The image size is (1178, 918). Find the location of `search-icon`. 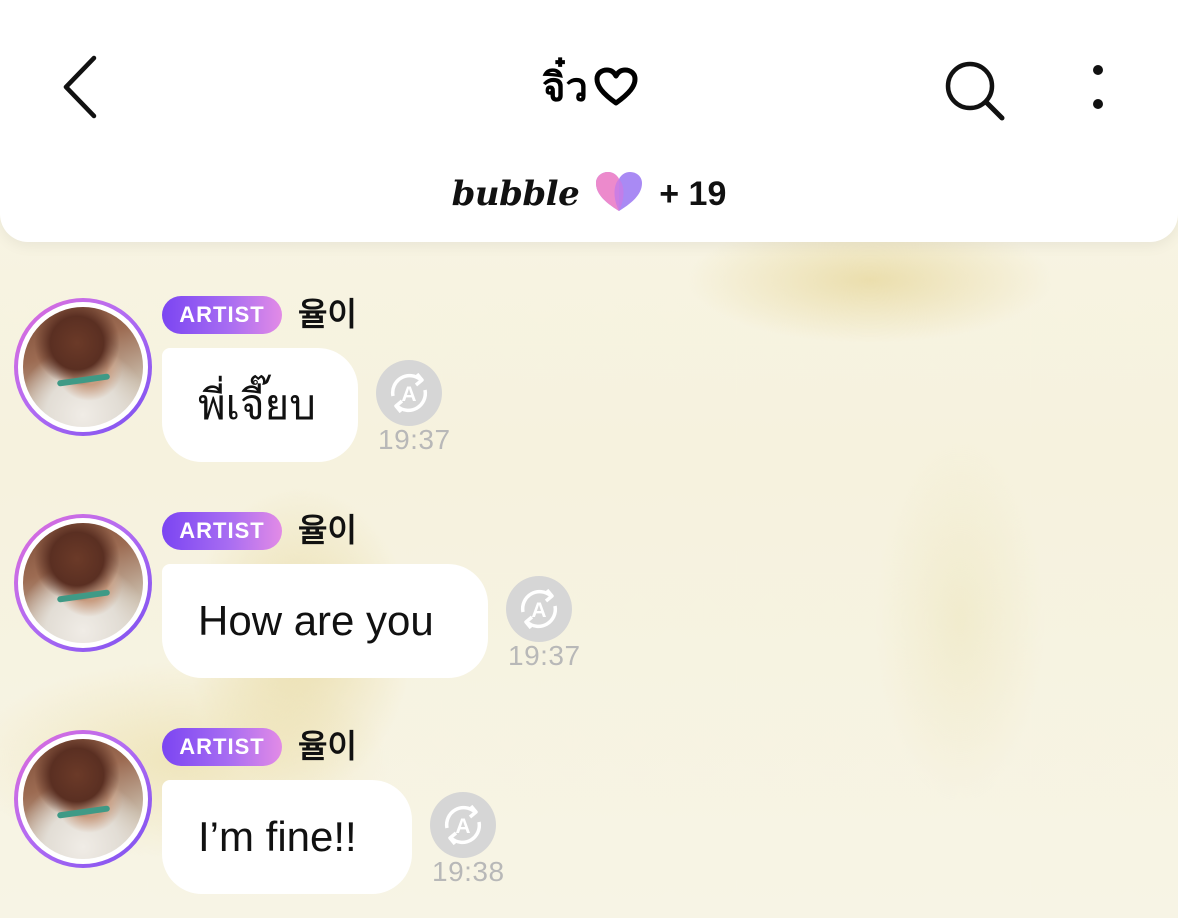

search-icon is located at coordinates (975, 91).